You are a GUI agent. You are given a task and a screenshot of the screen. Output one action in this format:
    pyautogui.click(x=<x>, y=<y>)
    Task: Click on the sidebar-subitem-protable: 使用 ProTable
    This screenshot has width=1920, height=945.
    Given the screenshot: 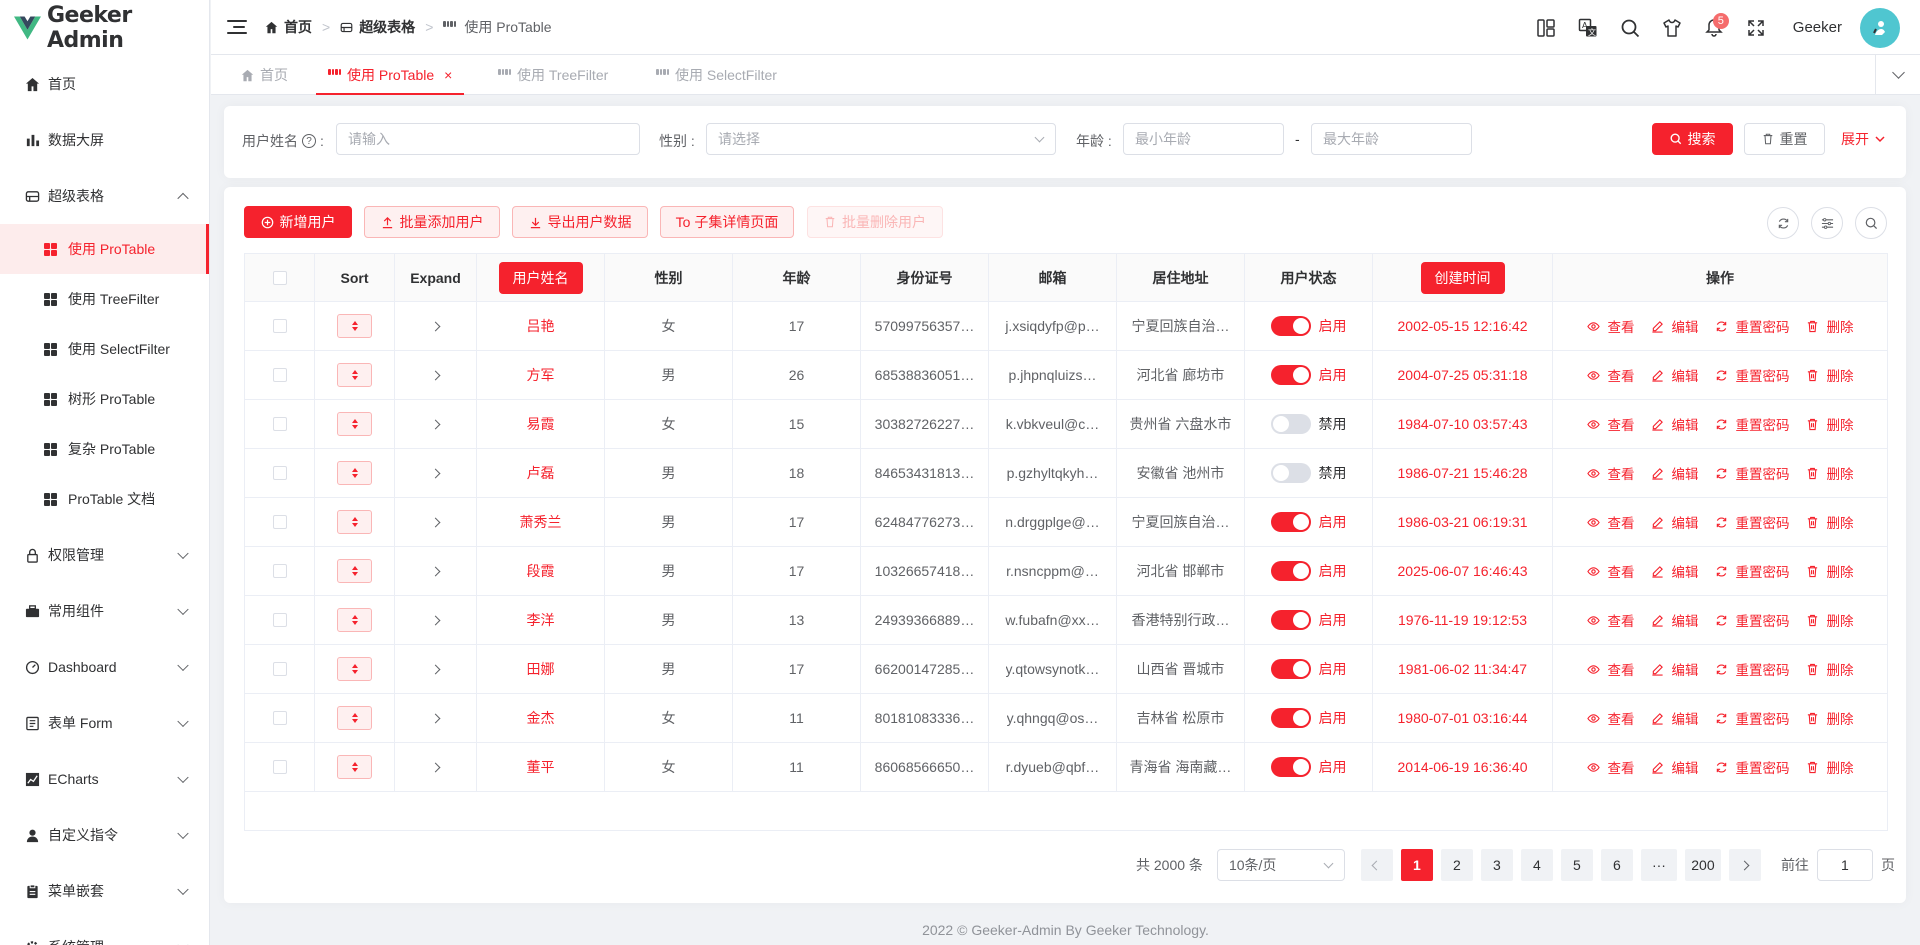 What is the action you would take?
    pyautogui.click(x=104, y=249)
    